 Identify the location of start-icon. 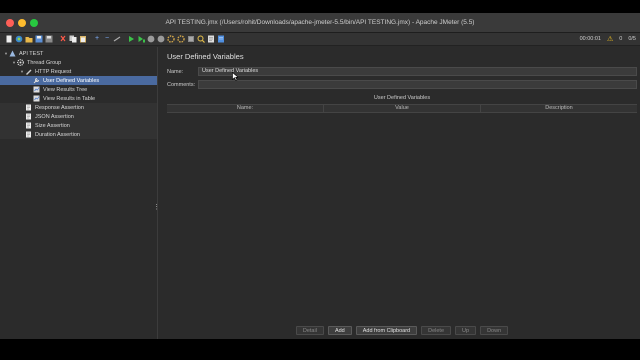
(131, 39).